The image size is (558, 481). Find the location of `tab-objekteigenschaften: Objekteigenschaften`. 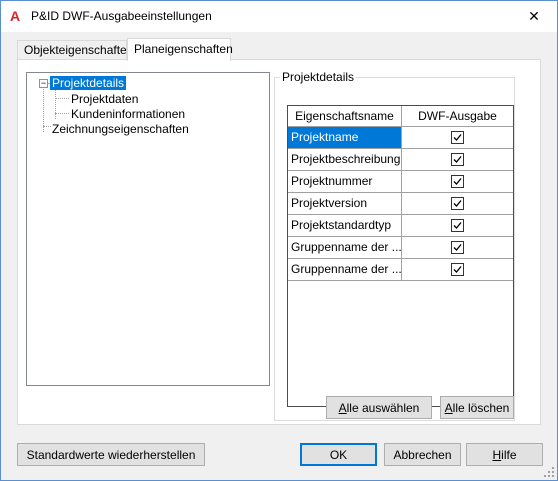

tab-objekteigenschaften: Objekteigenschaften is located at coordinates (75, 50).